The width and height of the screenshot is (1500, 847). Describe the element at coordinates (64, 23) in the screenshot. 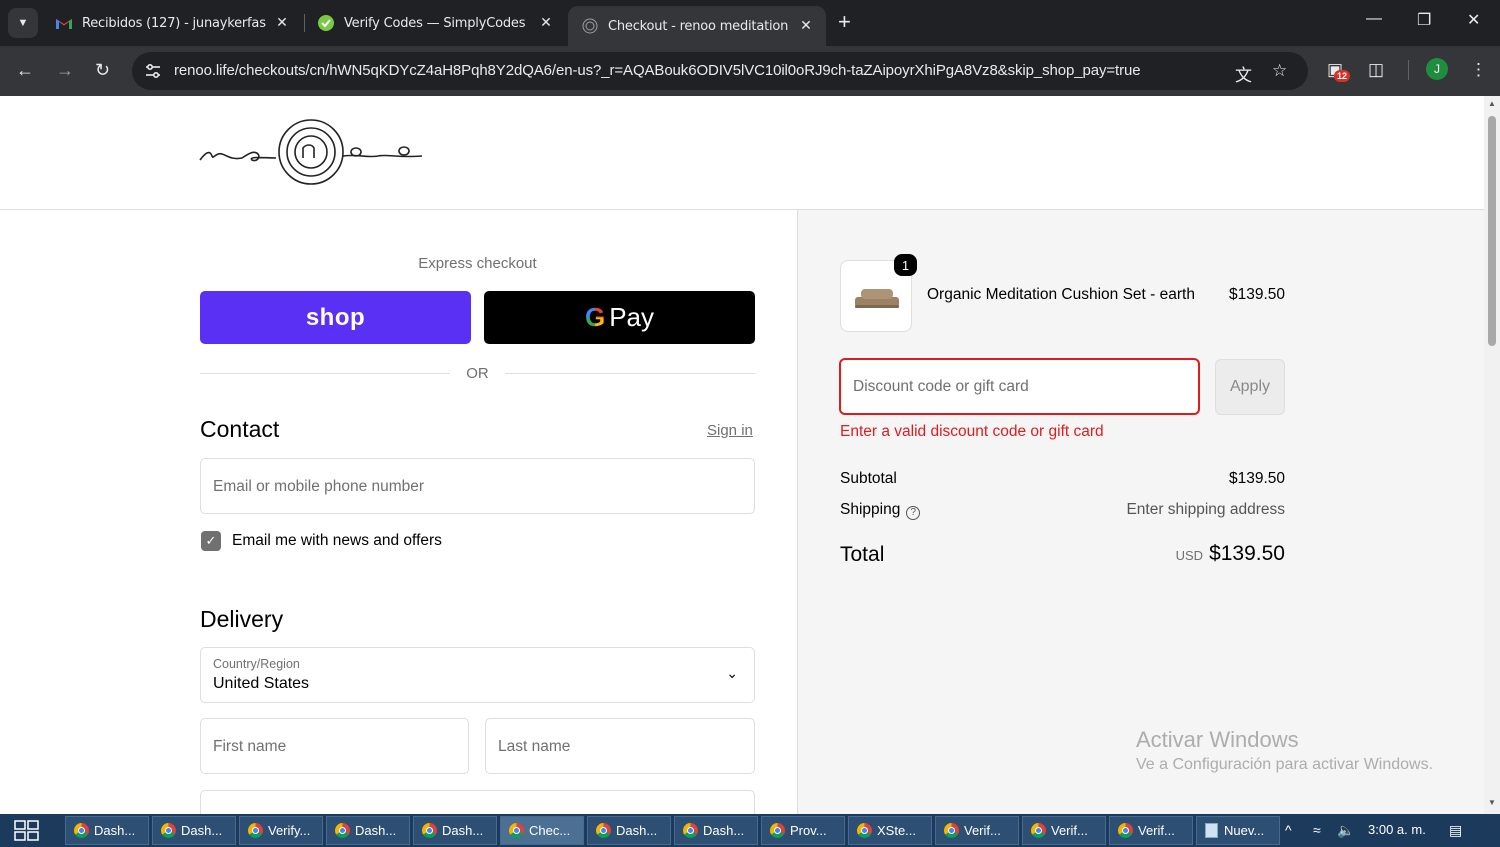

I see `gmail-icon` at that location.